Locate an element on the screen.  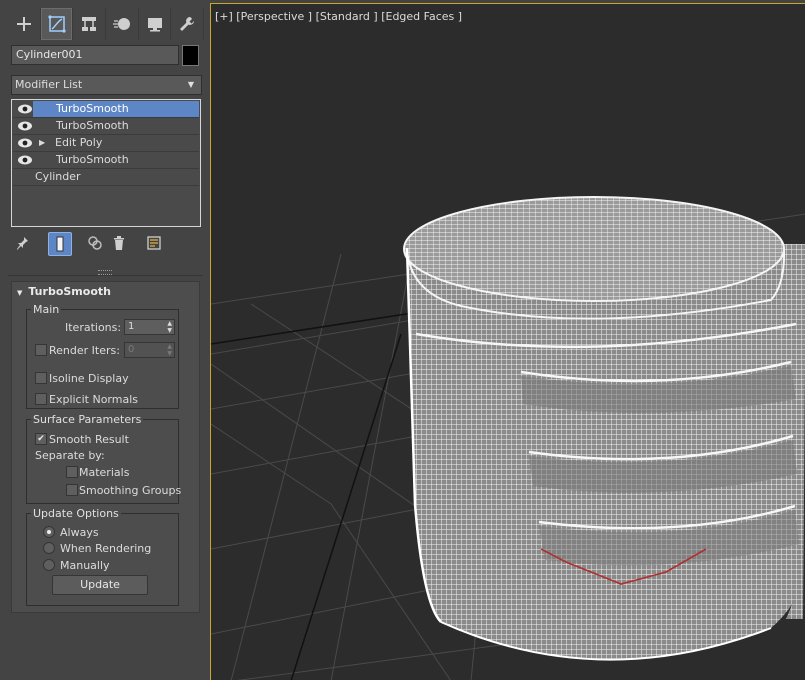
stack-item-cylinder: Cylinder is located at coordinates (106, 177).